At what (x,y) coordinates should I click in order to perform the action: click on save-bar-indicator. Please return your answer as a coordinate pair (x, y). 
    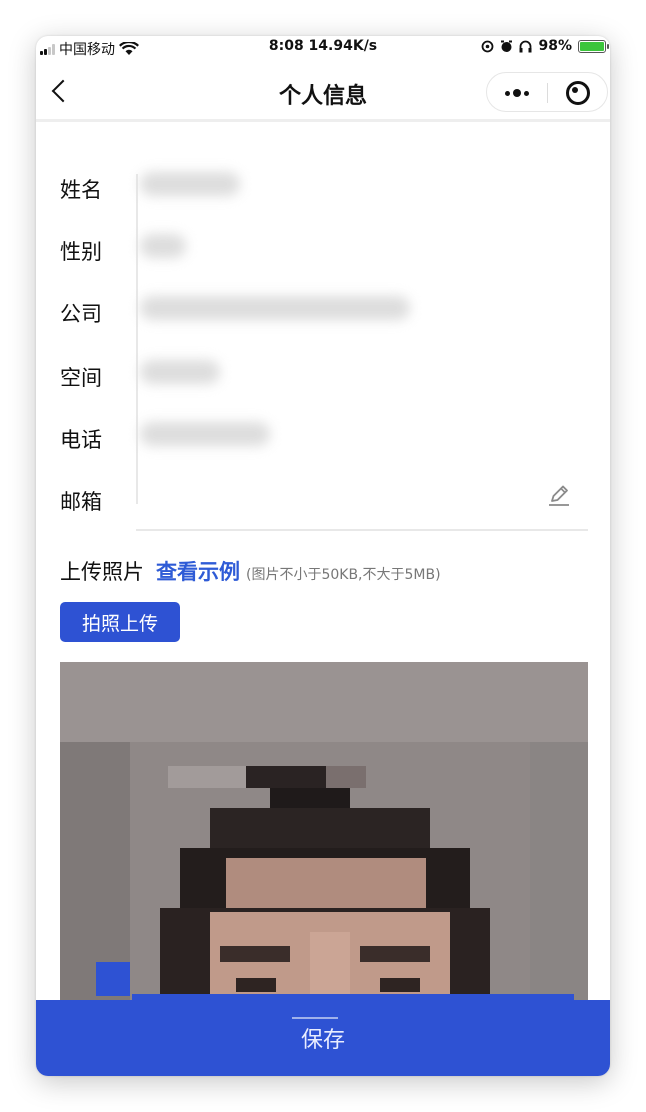
    Looking at the image, I should click on (315, 1018).